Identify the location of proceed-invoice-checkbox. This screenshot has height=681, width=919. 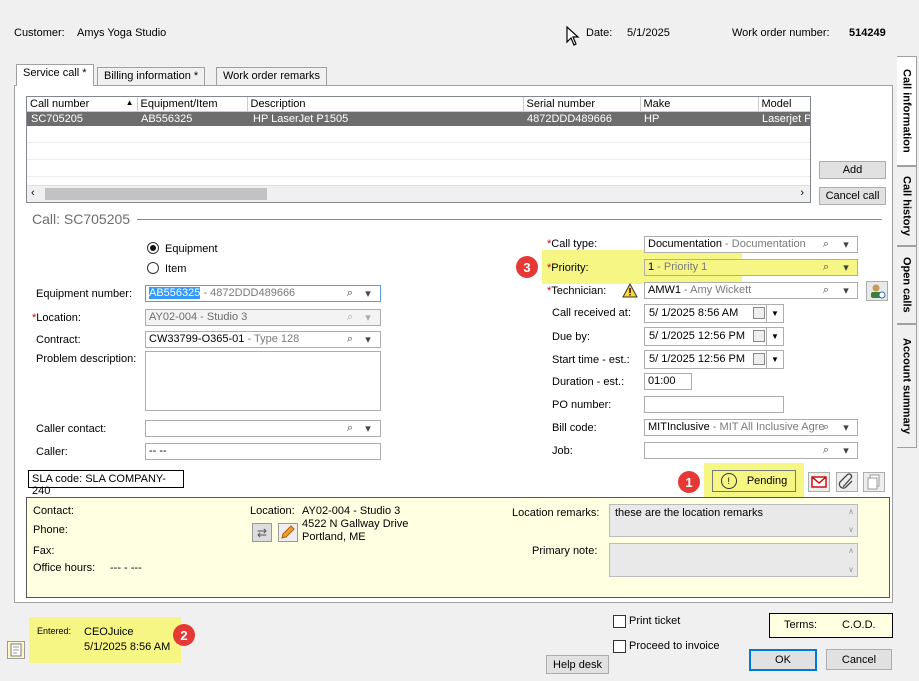
(619, 646).